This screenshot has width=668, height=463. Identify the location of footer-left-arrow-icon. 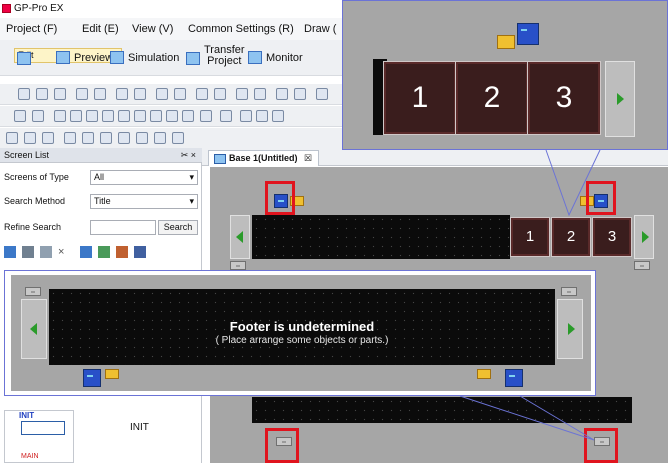
(33, 329).